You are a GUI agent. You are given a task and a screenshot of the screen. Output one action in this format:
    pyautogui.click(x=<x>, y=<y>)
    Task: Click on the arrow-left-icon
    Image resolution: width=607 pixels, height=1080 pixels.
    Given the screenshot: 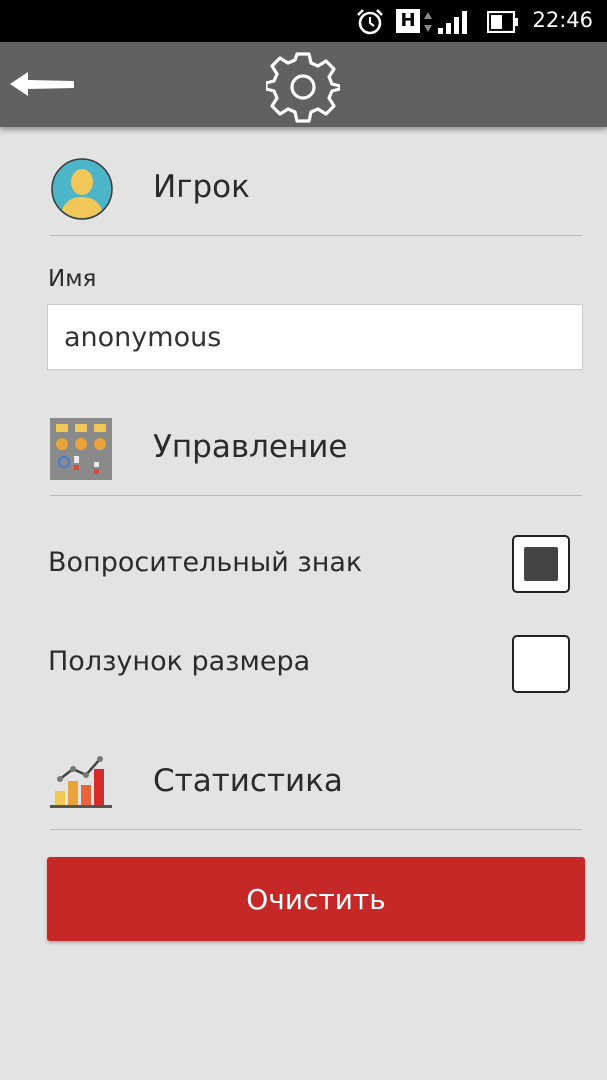 What is the action you would take?
    pyautogui.click(x=42, y=84)
    